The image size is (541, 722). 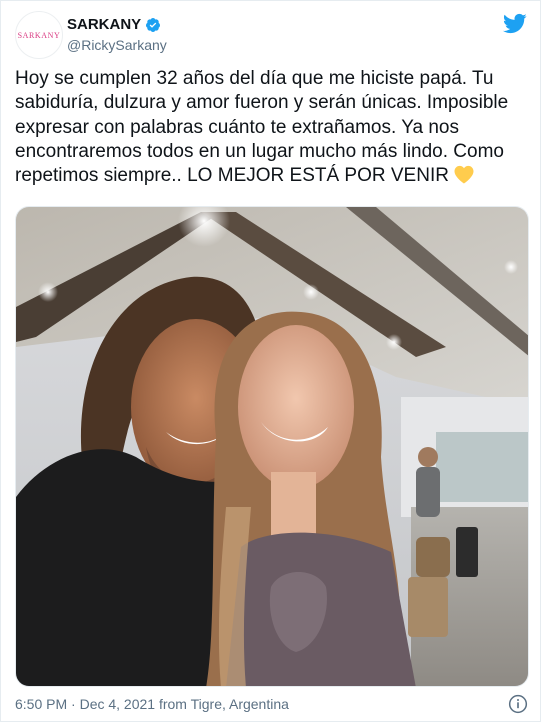 I want to click on author-handle: @RickySarkany, so click(x=117, y=45).